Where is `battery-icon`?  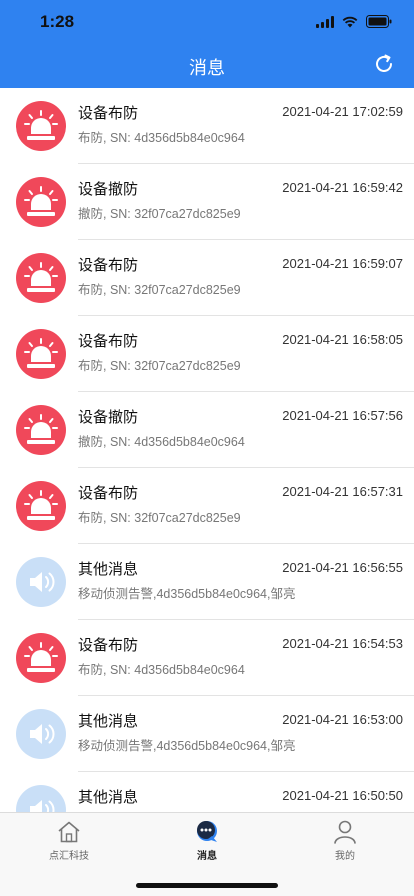 battery-icon is located at coordinates (379, 22).